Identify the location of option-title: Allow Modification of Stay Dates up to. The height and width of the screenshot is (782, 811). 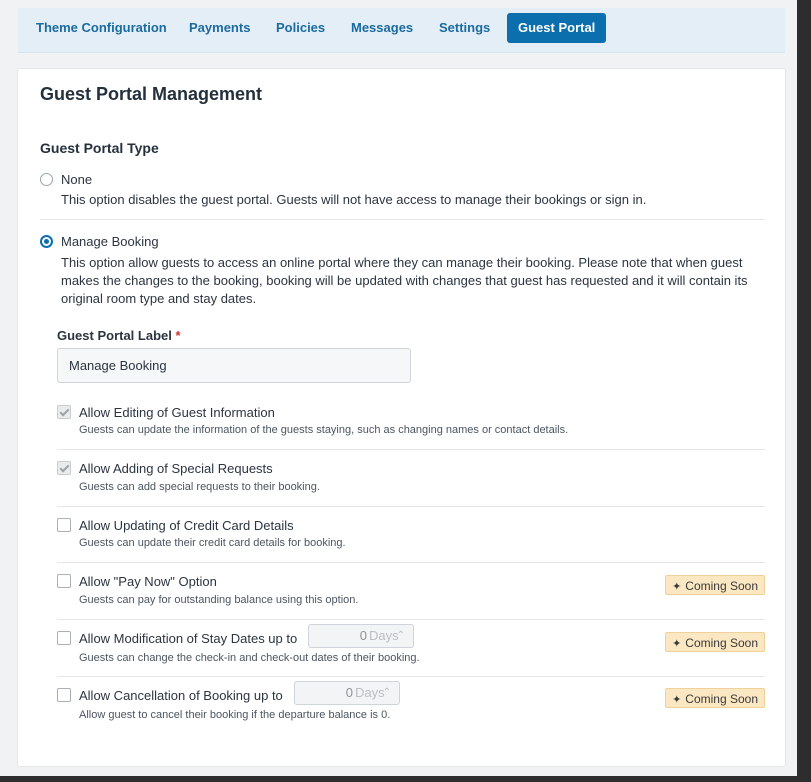
(188, 638).